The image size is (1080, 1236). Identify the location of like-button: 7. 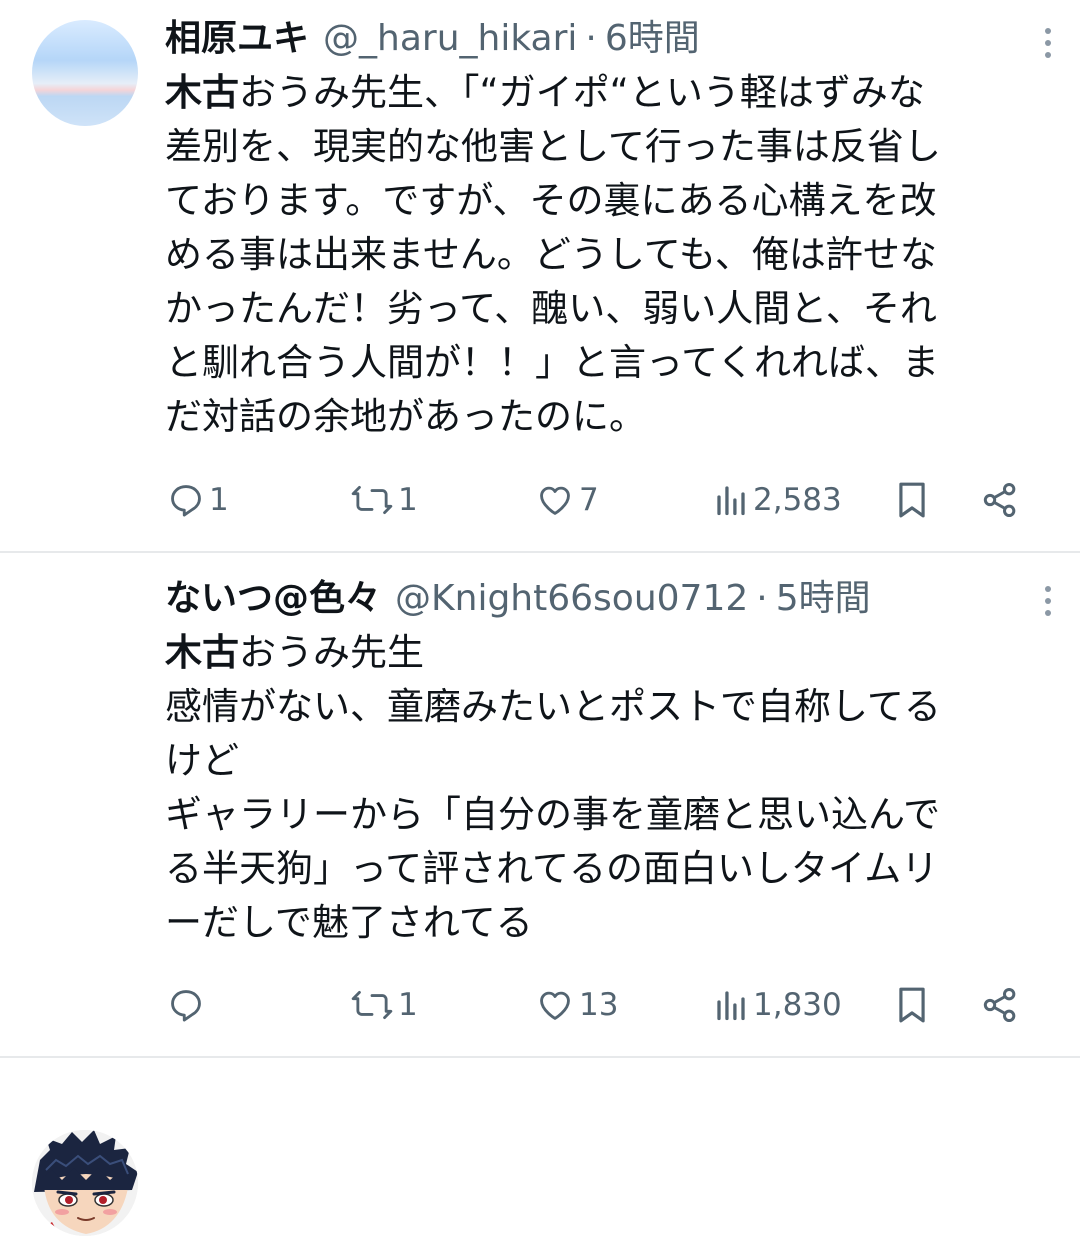
(567, 500).